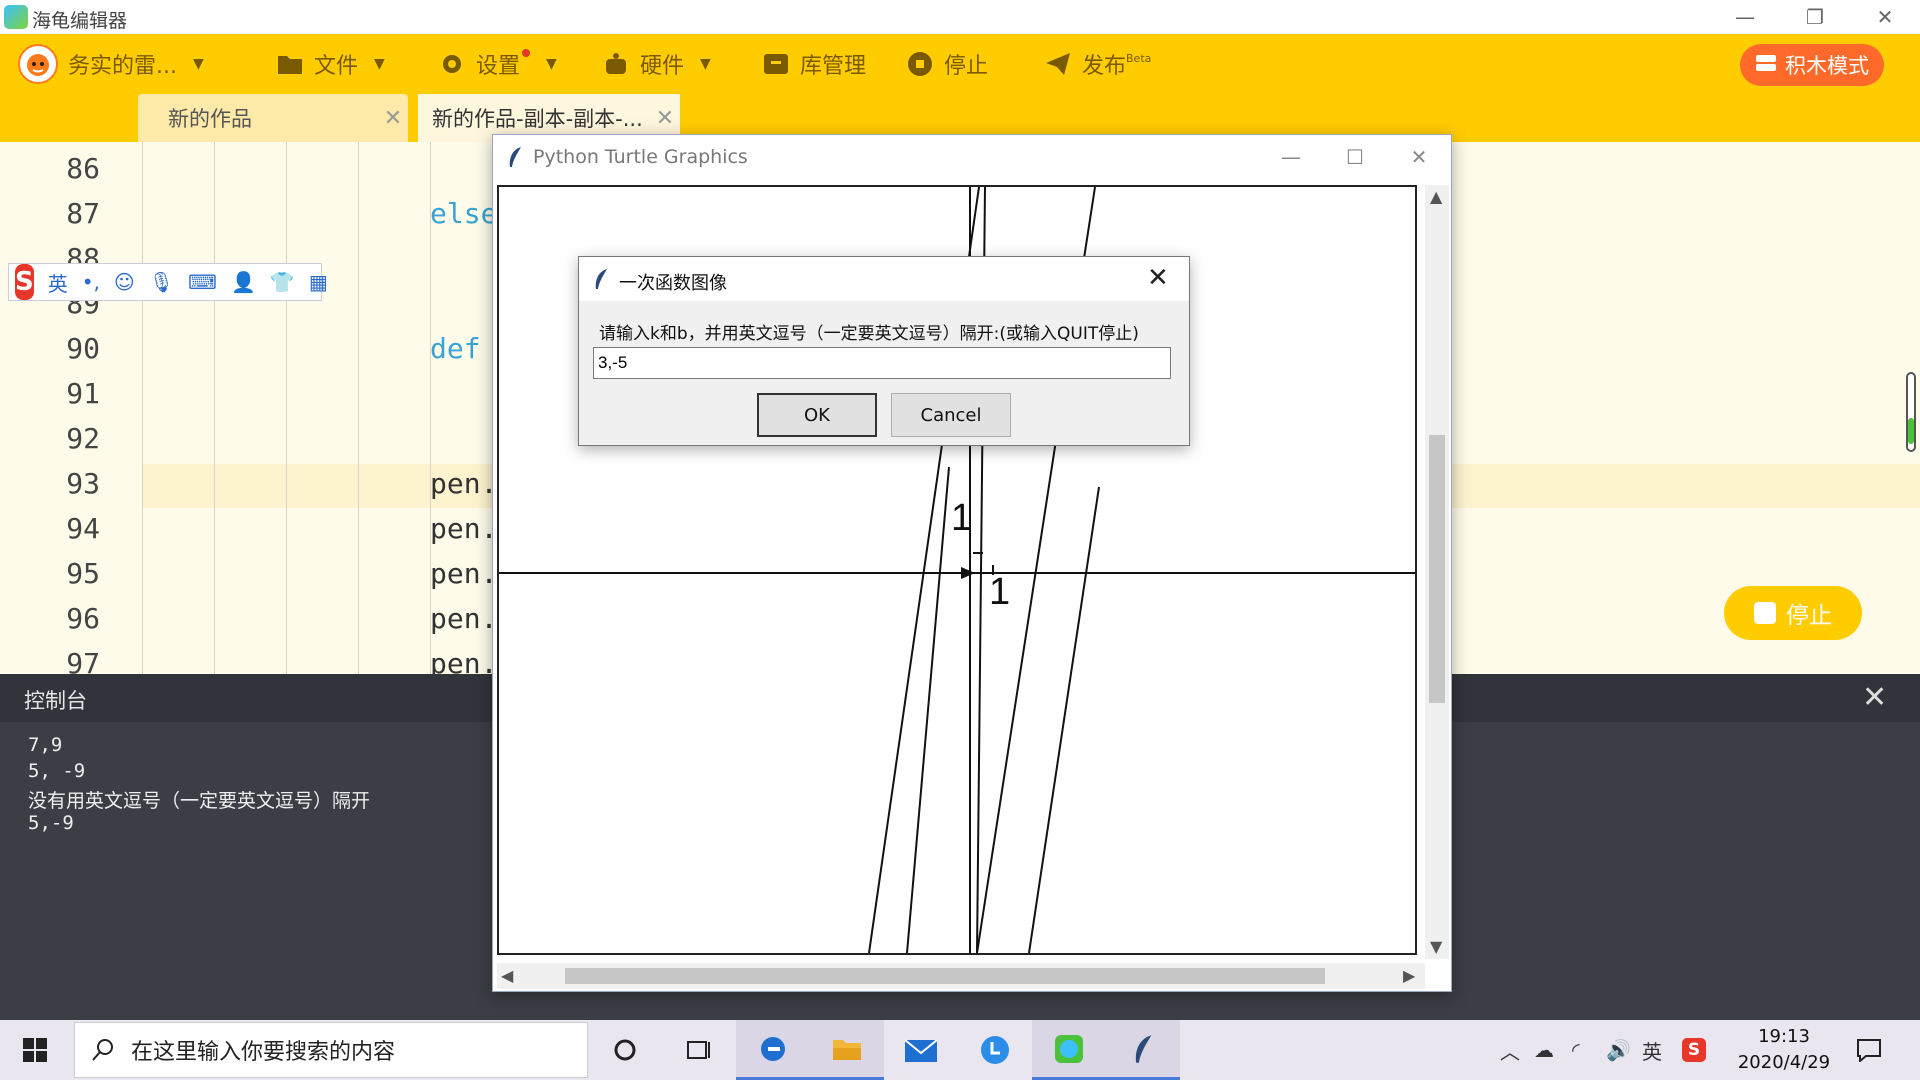 The height and width of the screenshot is (1080, 1920). Describe the element at coordinates (1812, 65) in the screenshot. I see `block-mode-button: 积木模式` at that location.